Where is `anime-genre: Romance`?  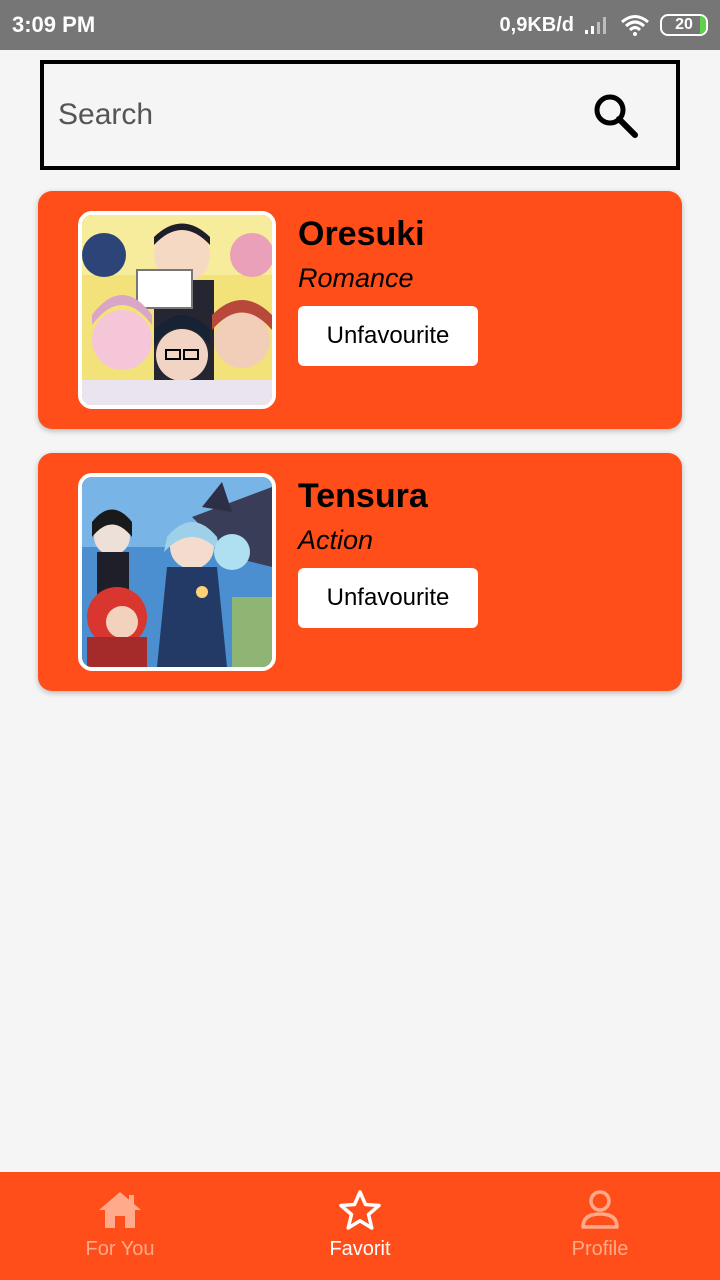 anime-genre: Romance is located at coordinates (356, 278).